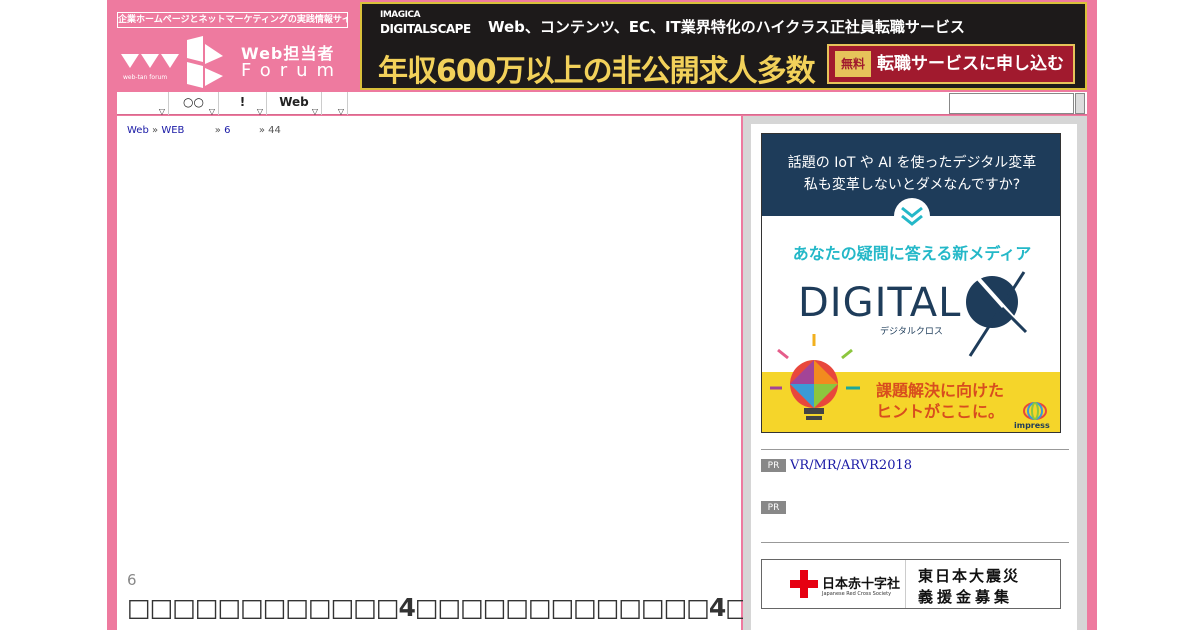  Describe the element at coordinates (853, 64) in the screenshot. I see `ad-free-badge: 無料` at that location.